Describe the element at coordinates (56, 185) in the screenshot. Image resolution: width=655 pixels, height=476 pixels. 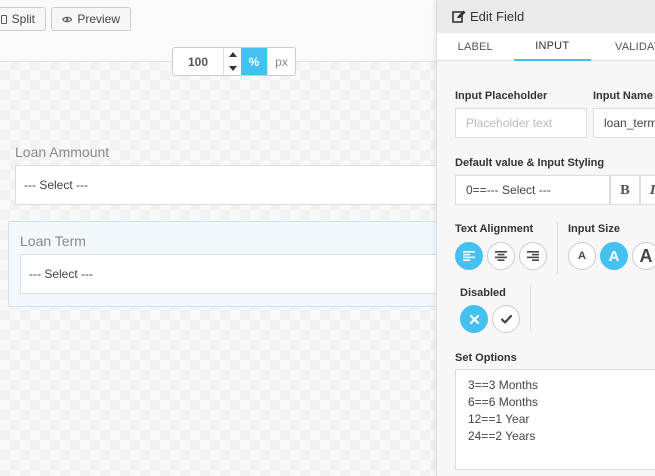
I see `loan-amount-select-value: --- Select ---` at that location.